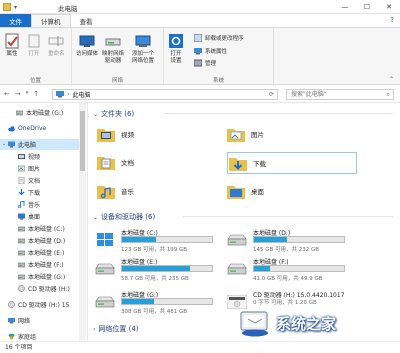  What do you see at coordinates (43, 192) in the screenshot?
I see `nav-item: 下载` at bounding box center [43, 192].